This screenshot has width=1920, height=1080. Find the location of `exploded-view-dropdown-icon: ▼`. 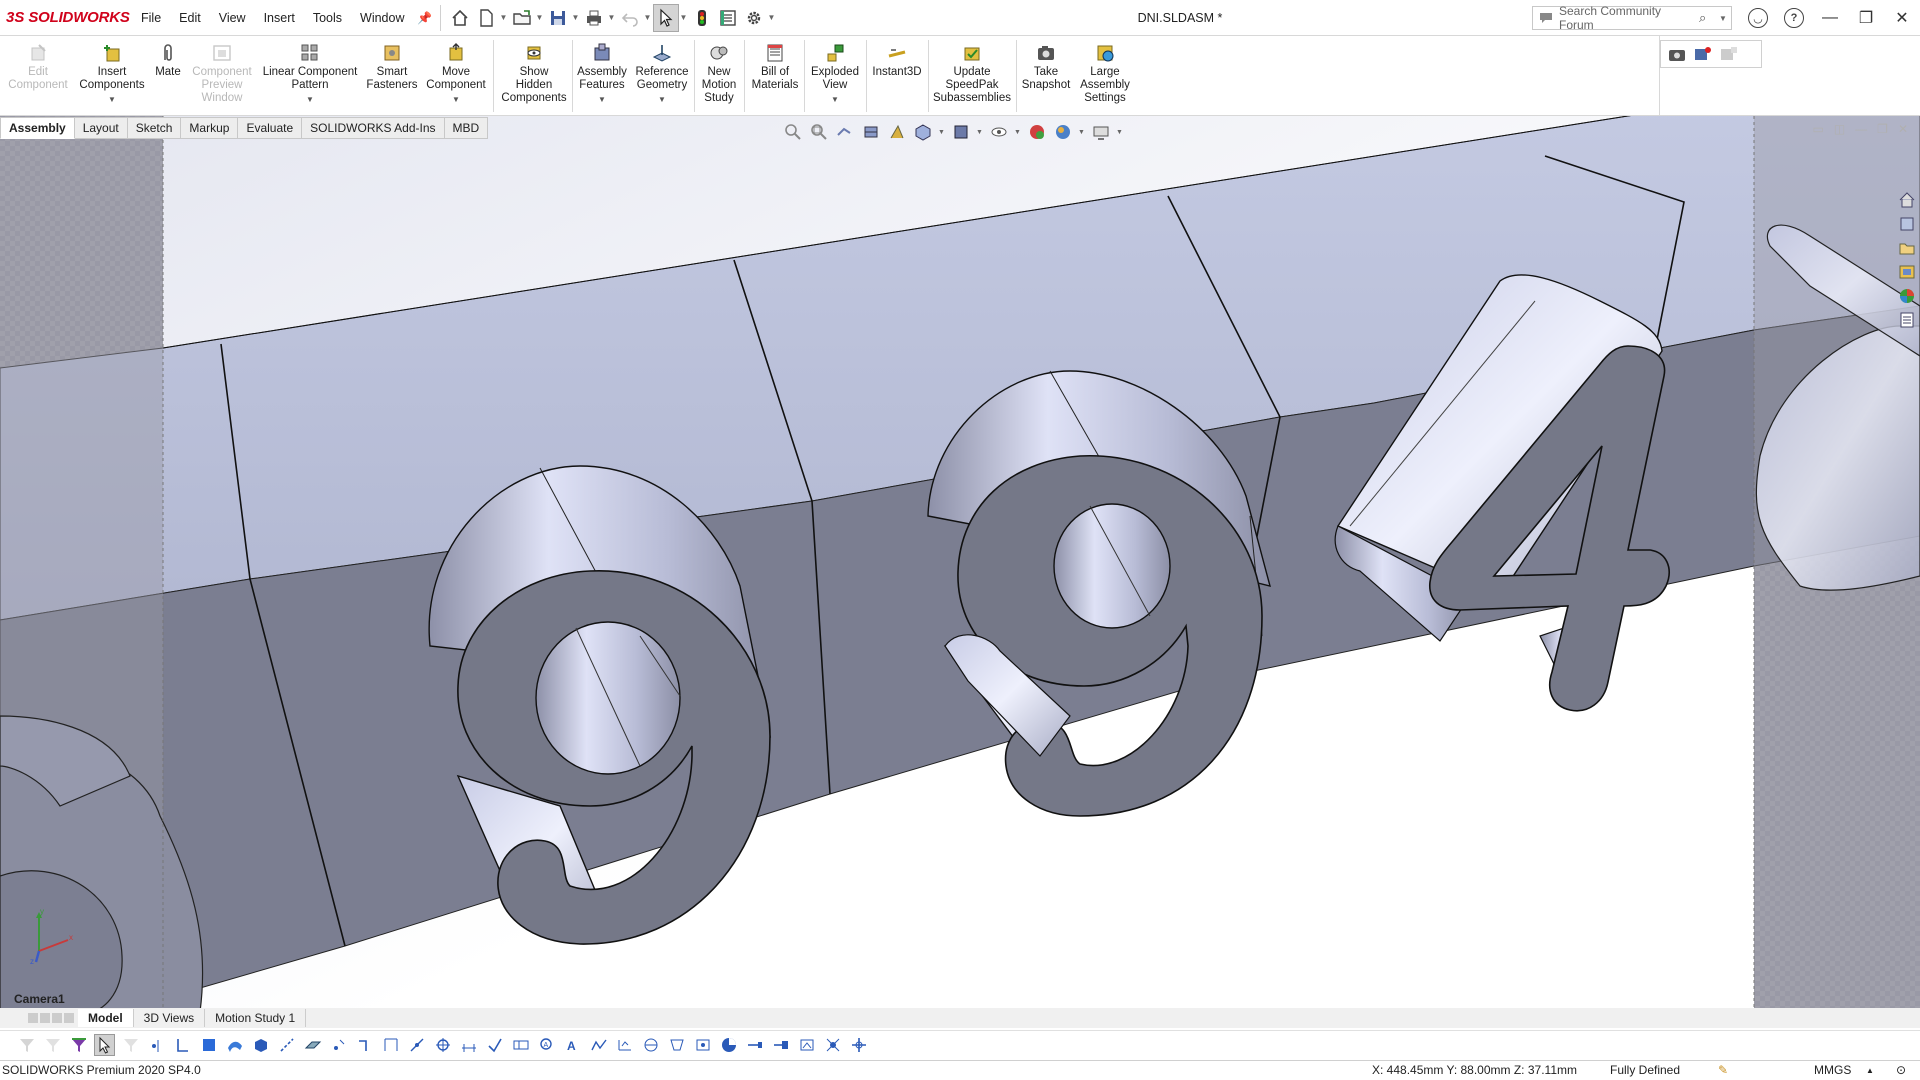

exploded-view-dropdown-icon: ▼ is located at coordinates (835, 99).